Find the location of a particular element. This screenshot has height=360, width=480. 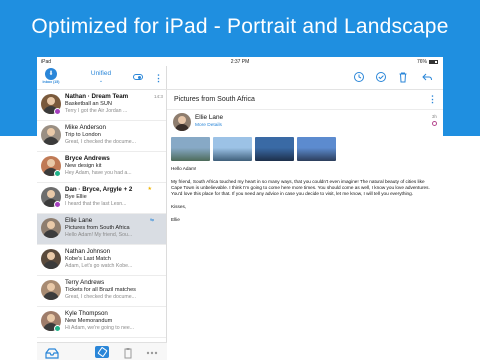

message-sender: Dan · Bryce, Argyle + 2 is located at coordinates (99, 189).